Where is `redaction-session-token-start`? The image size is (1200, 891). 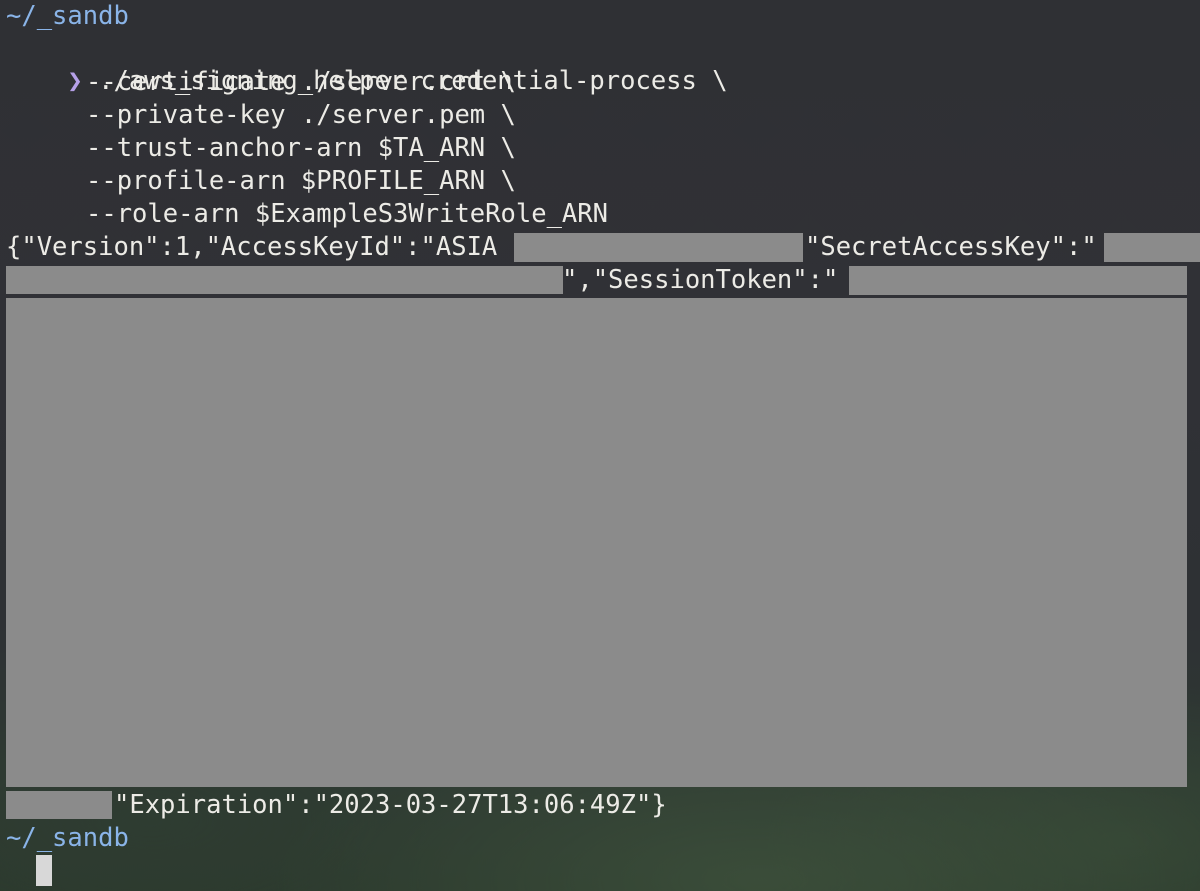
redaction-session-token-start is located at coordinates (1018, 280).